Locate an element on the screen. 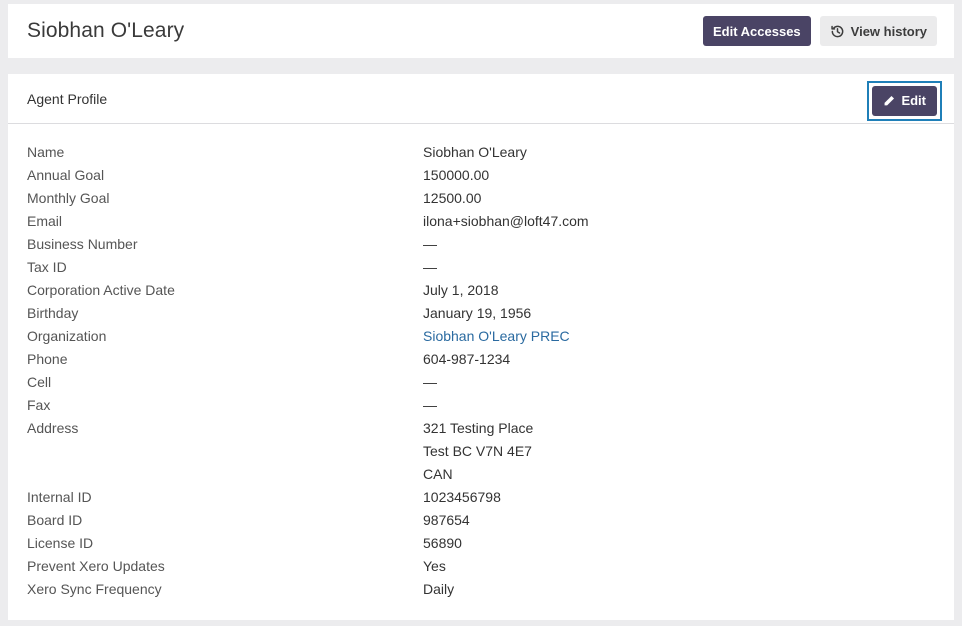 The image size is (962, 626). field-row-internal-id: Internal ID 1023456798 is located at coordinates (477, 497).